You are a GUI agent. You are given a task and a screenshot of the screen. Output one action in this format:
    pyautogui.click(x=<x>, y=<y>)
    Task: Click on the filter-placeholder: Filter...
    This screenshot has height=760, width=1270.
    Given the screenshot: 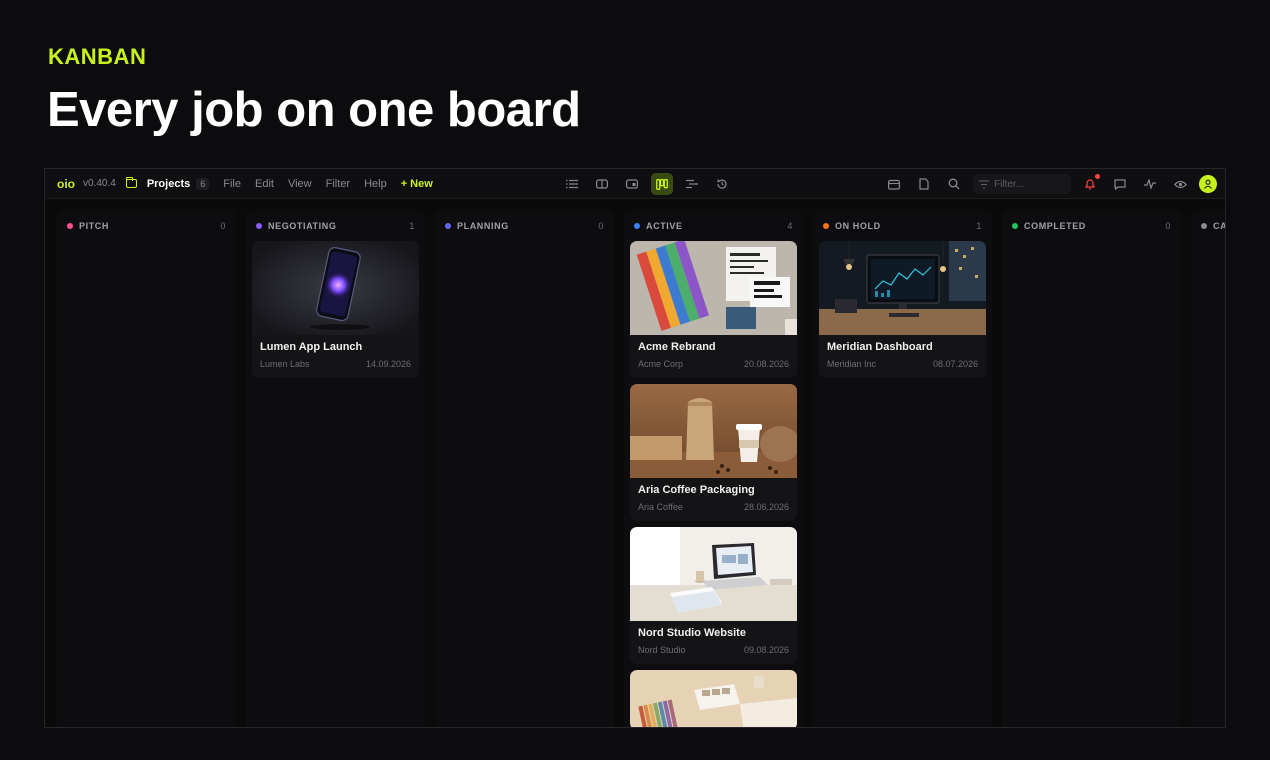 What is the action you would take?
    pyautogui.click(x=1009, y=184)
    